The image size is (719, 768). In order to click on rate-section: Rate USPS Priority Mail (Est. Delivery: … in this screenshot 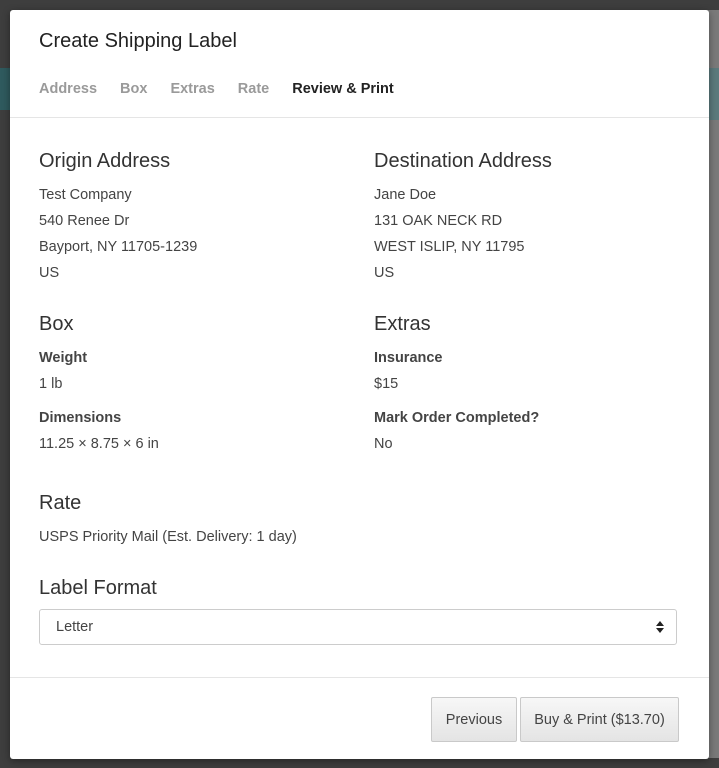, I will do `click(339, 520)`.